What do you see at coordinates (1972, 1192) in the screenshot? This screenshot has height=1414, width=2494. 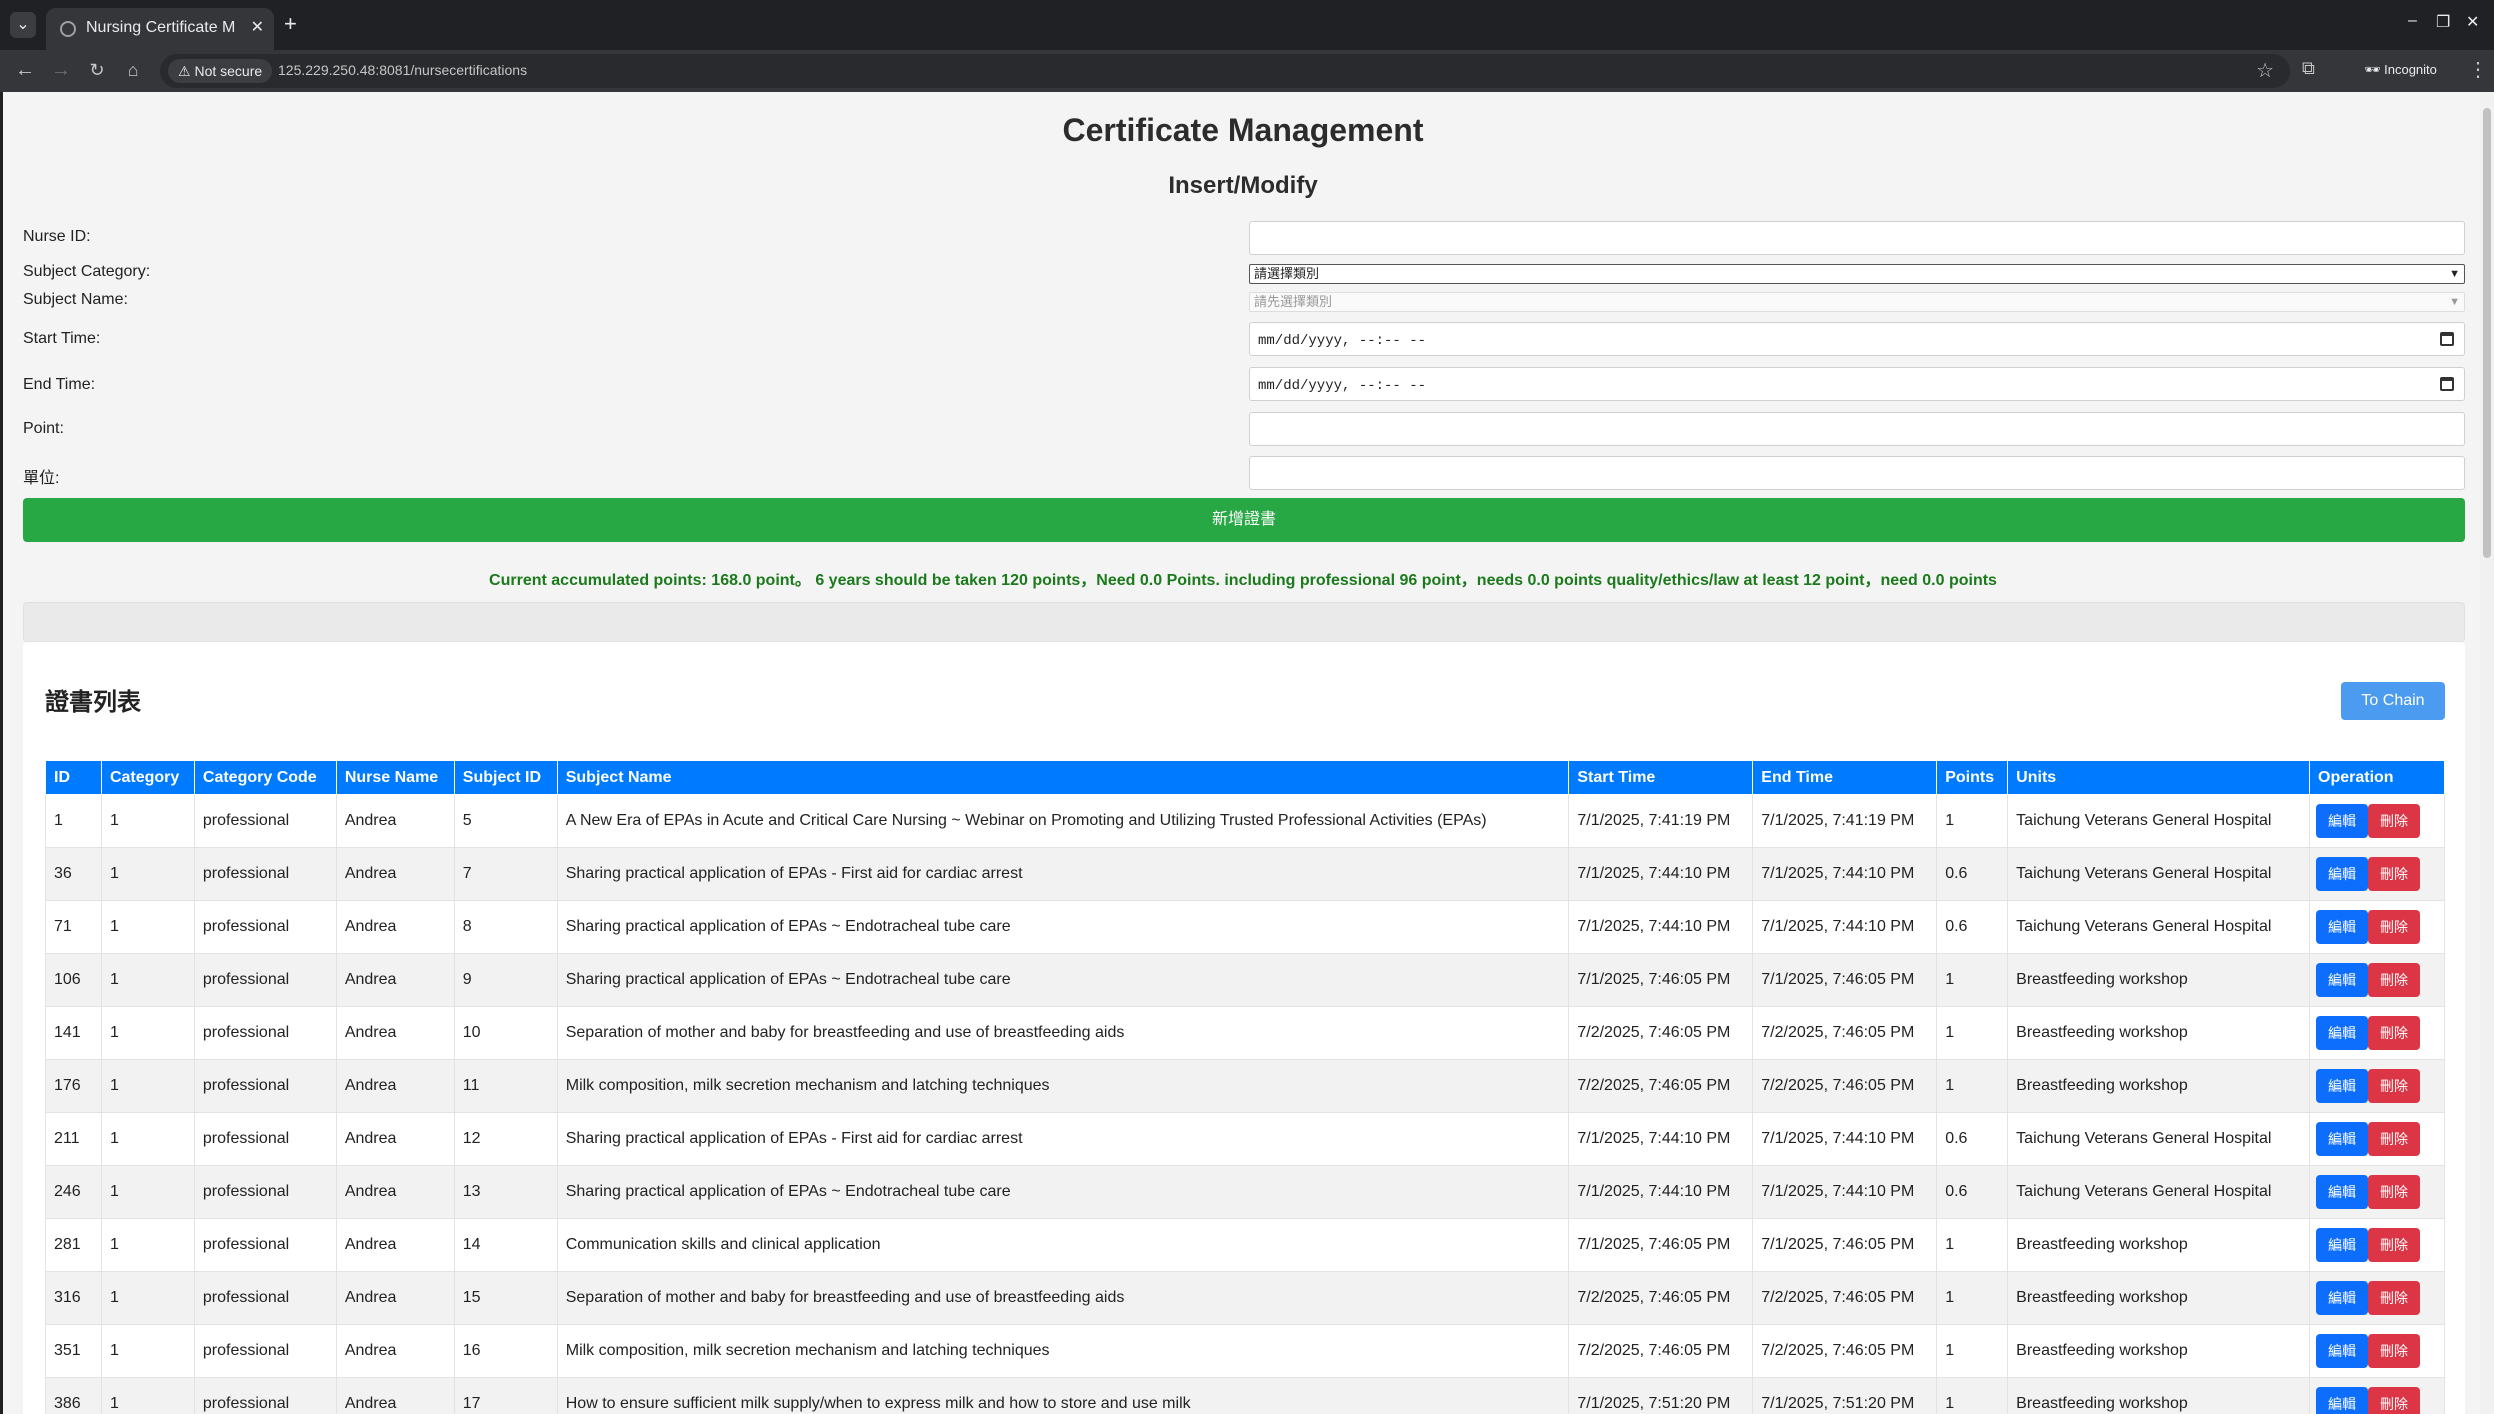 I see `cell-points: 0.6` at bounding box center [1972, 1192].